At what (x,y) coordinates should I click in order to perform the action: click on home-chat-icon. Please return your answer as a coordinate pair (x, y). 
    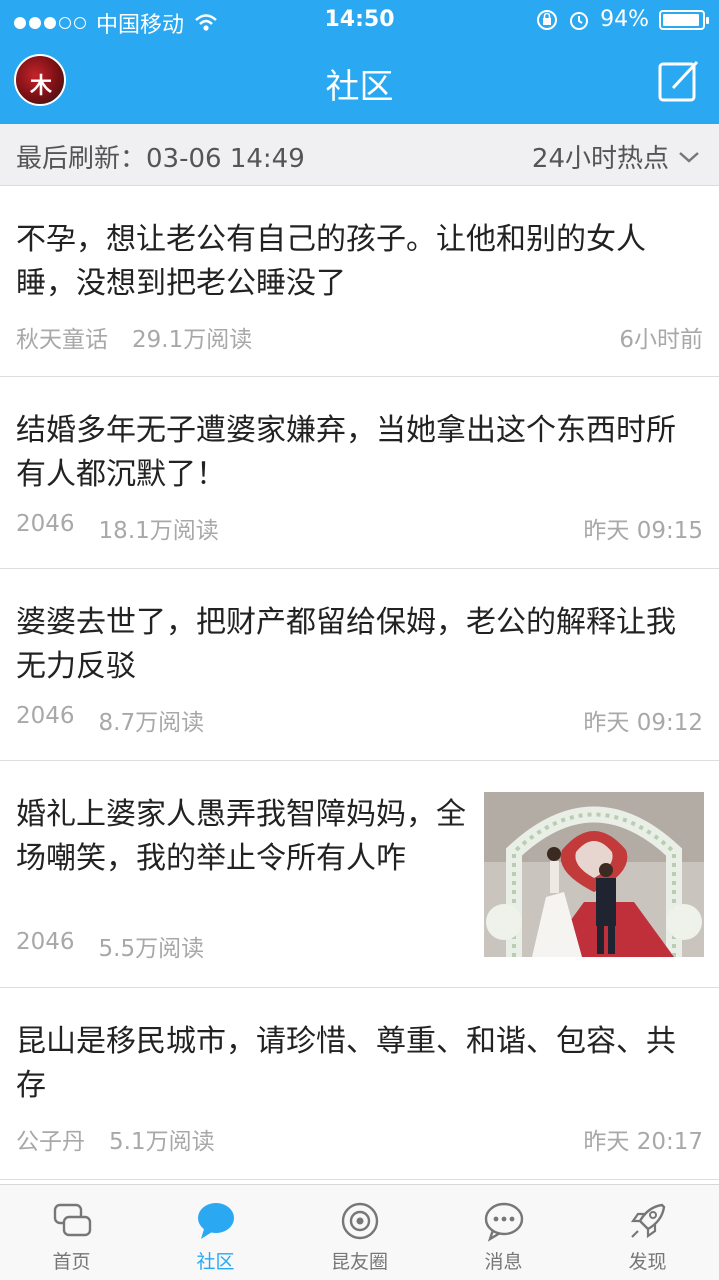
    Looking at the image, I should click on (72, 1220).